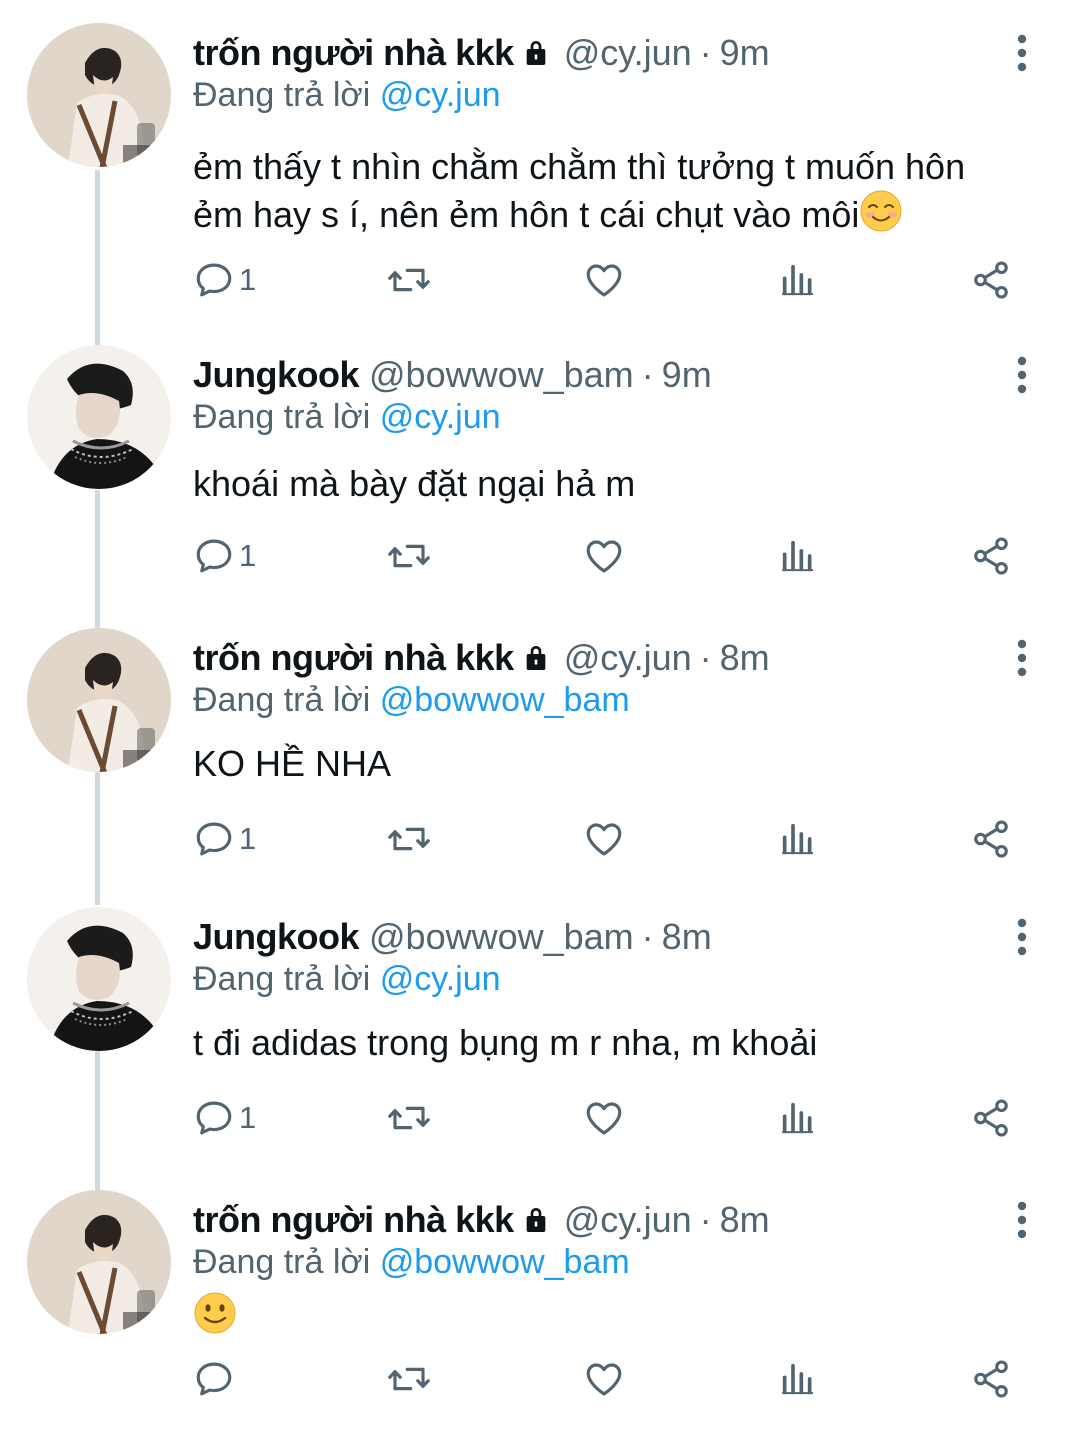 The height and width of the screenshot is (1436, 1080). I want to click on tweet-text-content: KO HỀ NHA, so click(292, 763).